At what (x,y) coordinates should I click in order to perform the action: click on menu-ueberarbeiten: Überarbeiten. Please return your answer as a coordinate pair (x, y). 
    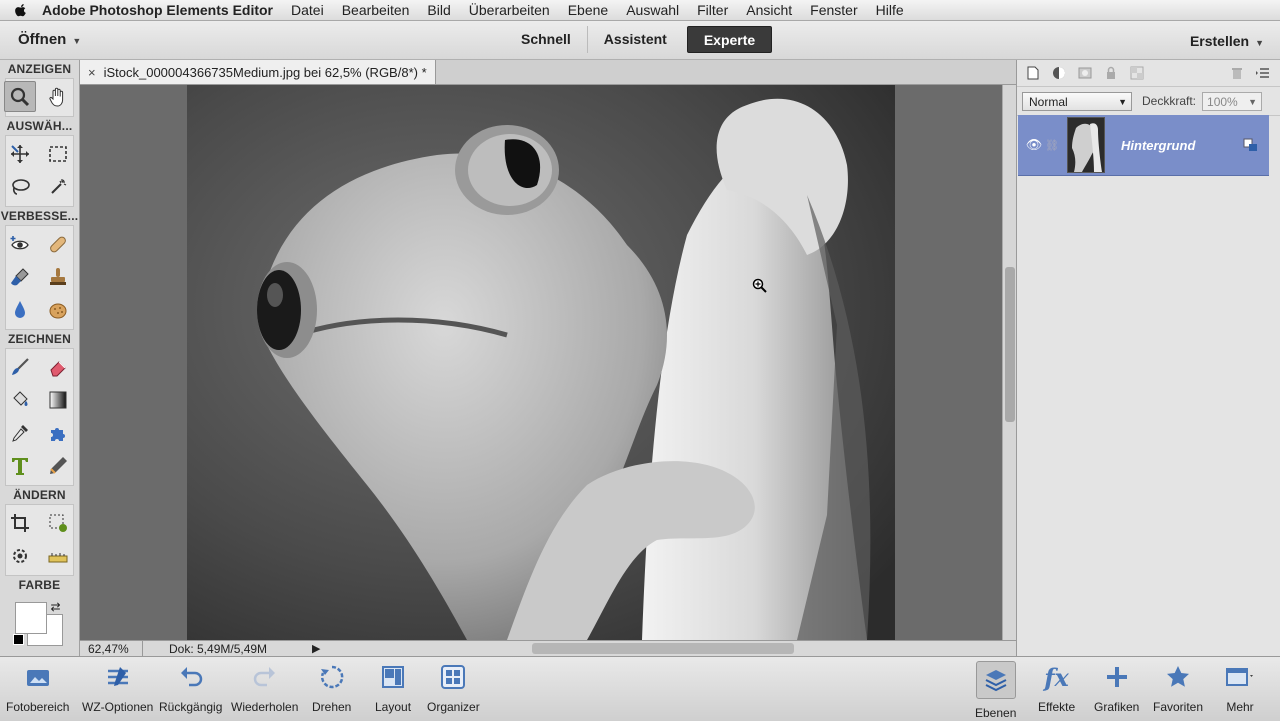
    Looking at the image, I should click on (509, 10).